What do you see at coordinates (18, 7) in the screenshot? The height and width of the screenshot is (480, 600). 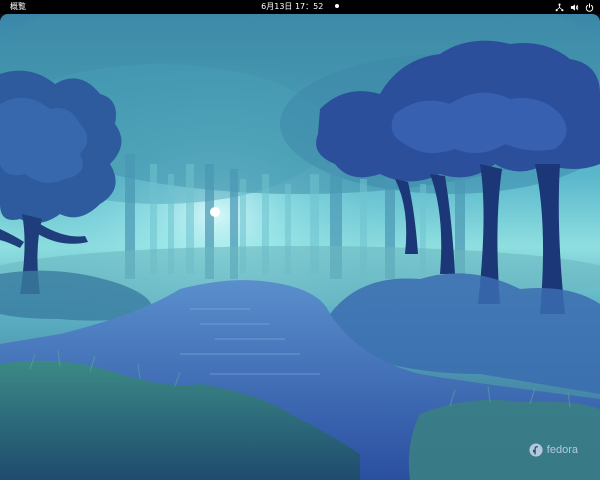 I see `activities-button: 概覧` at bounding box center [18, 7].